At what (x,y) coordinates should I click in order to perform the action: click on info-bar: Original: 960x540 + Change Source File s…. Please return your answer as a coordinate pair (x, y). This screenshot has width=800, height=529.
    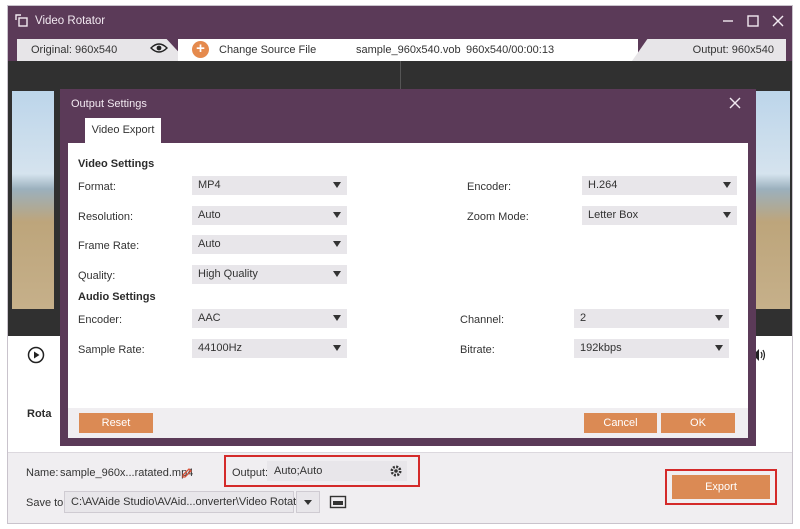
    Looking at the image, I should click on (400, 49).